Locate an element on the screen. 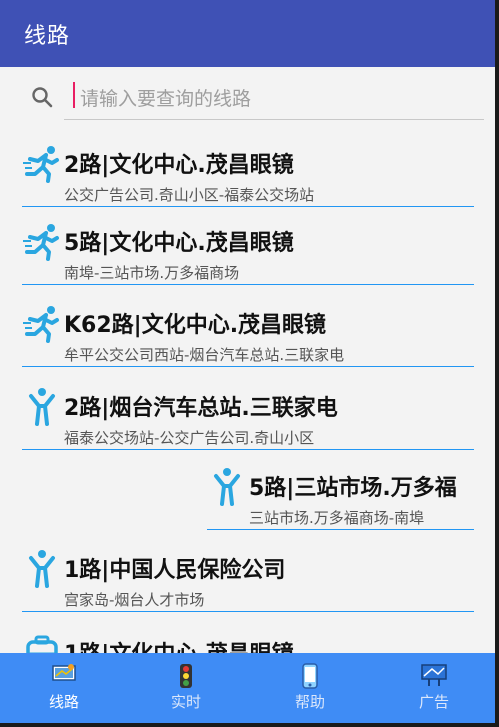  list-item: K62路|文化中心.茂昌眼镜 牟平公交公司西站-烟台汽车总站.三联家电 is located at coordinates (258, 325).